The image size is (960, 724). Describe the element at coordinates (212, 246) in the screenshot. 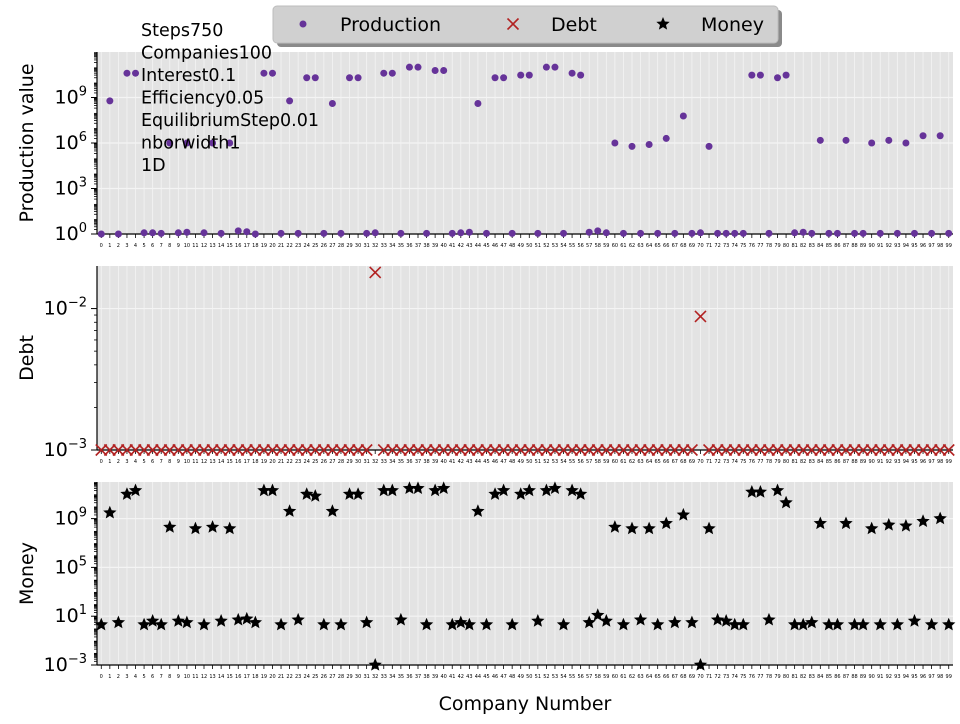

I see `x-tick-label: 13` at that location.